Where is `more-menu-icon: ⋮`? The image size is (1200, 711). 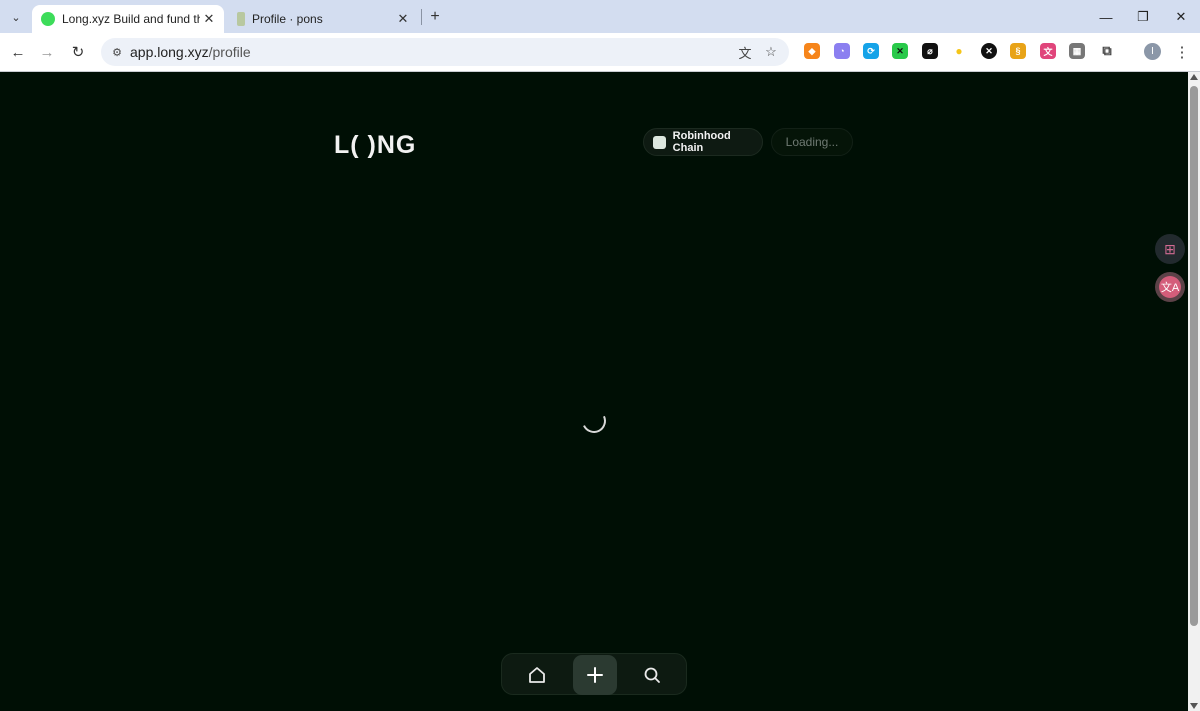
more-menu-icon: ⋮ is located at coordinates (1182, 52).